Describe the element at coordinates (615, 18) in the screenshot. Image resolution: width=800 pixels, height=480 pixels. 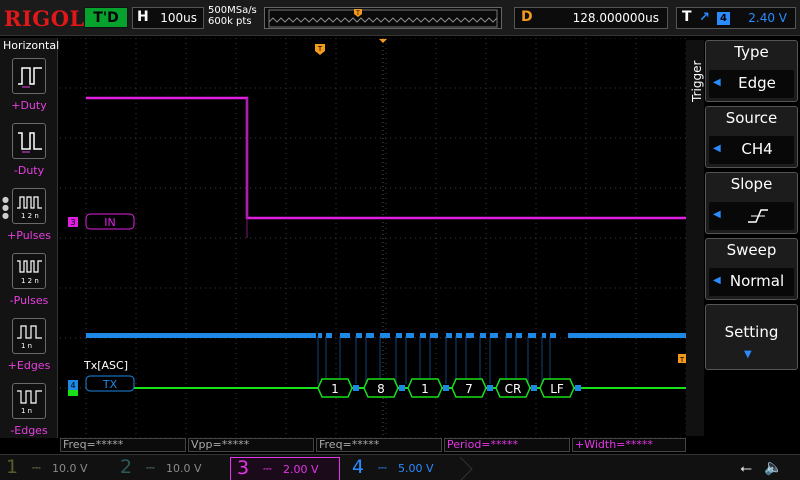
I see `delay-value: 128.000000us` at that location.